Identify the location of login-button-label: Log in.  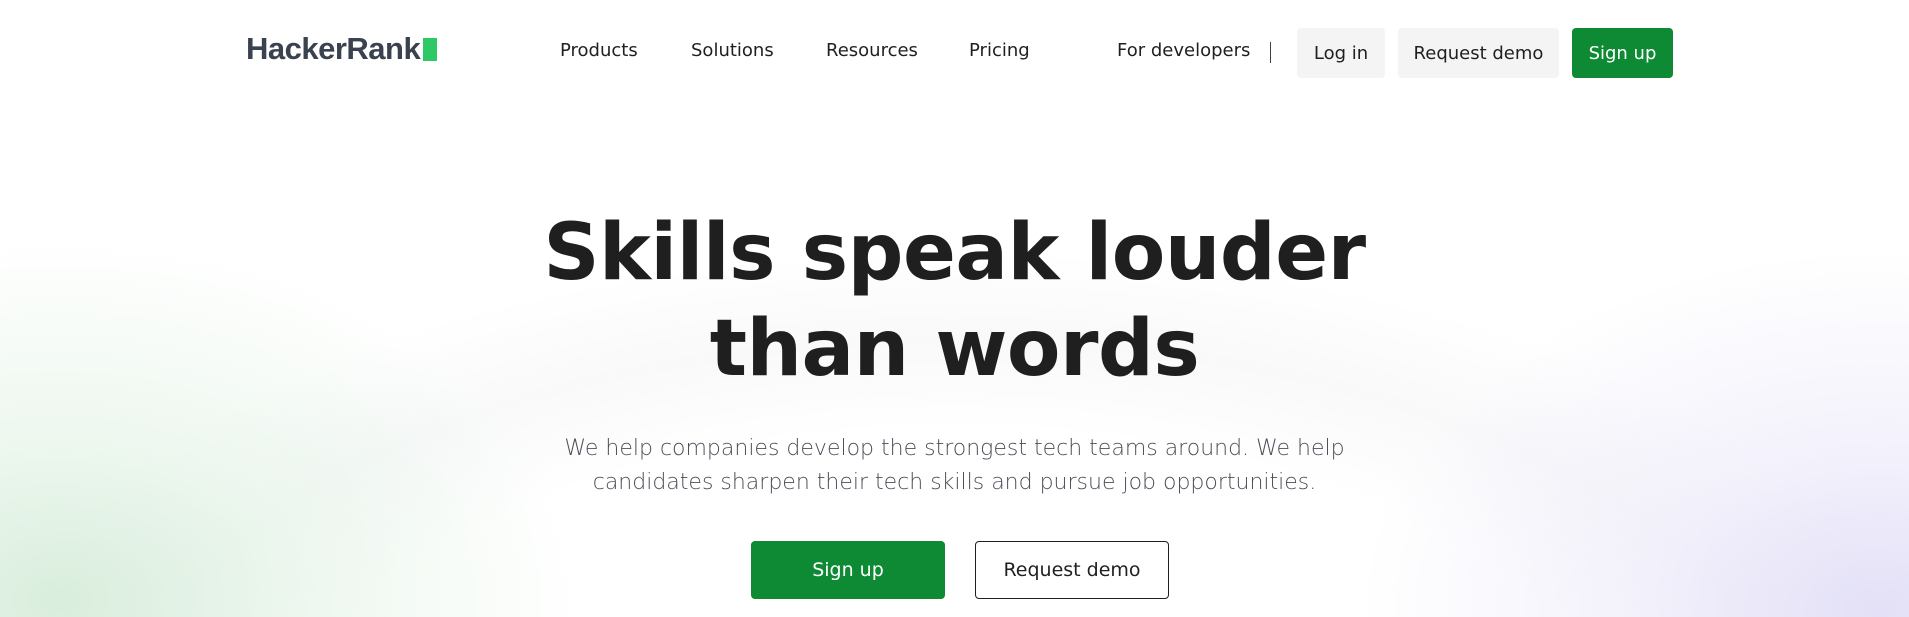
(1341, 53).